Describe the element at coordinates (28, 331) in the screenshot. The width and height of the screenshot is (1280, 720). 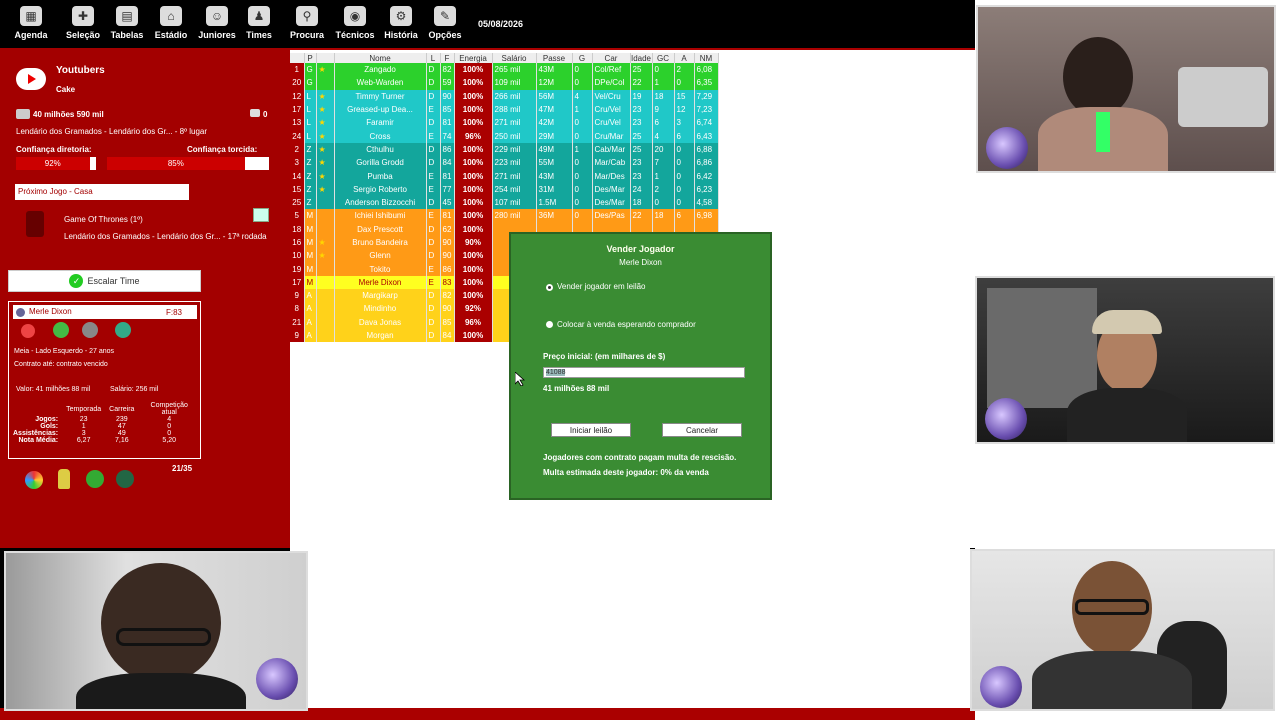
I see `player-action-sell-icon` at that location.